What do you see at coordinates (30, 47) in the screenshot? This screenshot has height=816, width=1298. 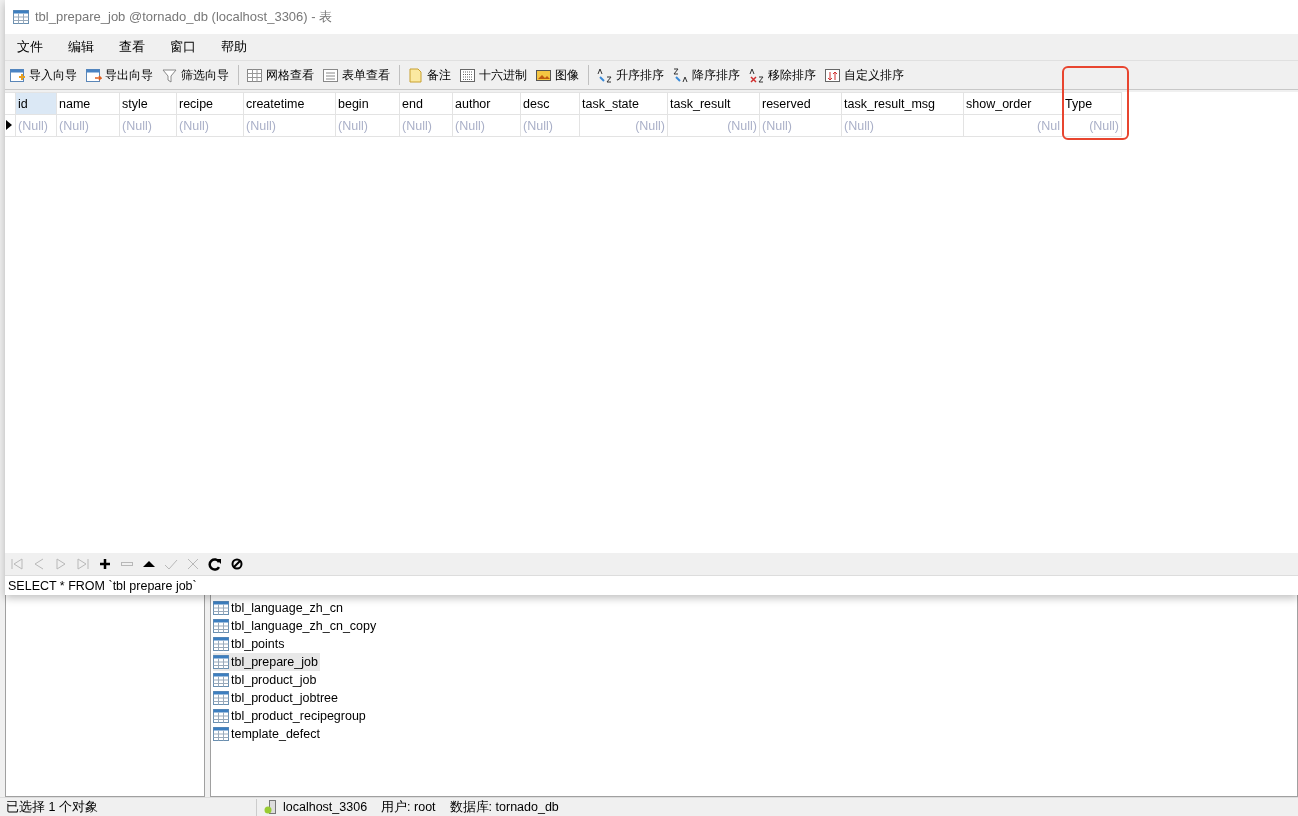 I see `menu-item: 文件` at bounding box center [30, 47].